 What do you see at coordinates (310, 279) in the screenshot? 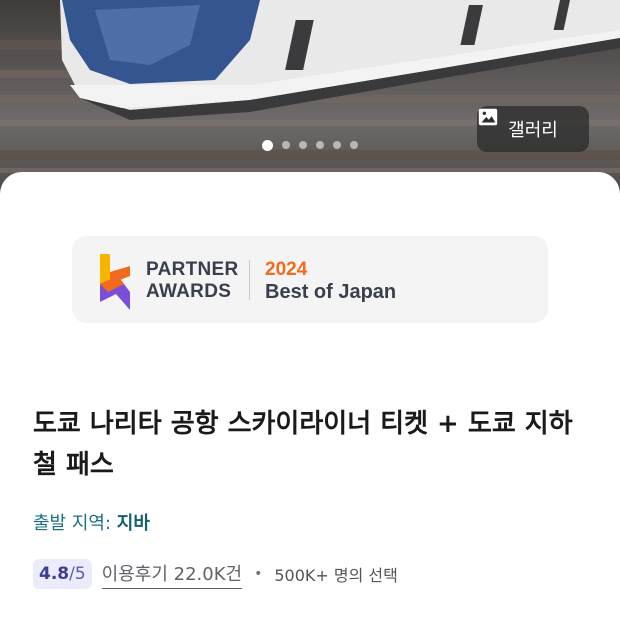
I see `partner-award-banner: PARTNER AWARDS 2024 Best of Japan` at bounding box center [310, 279].